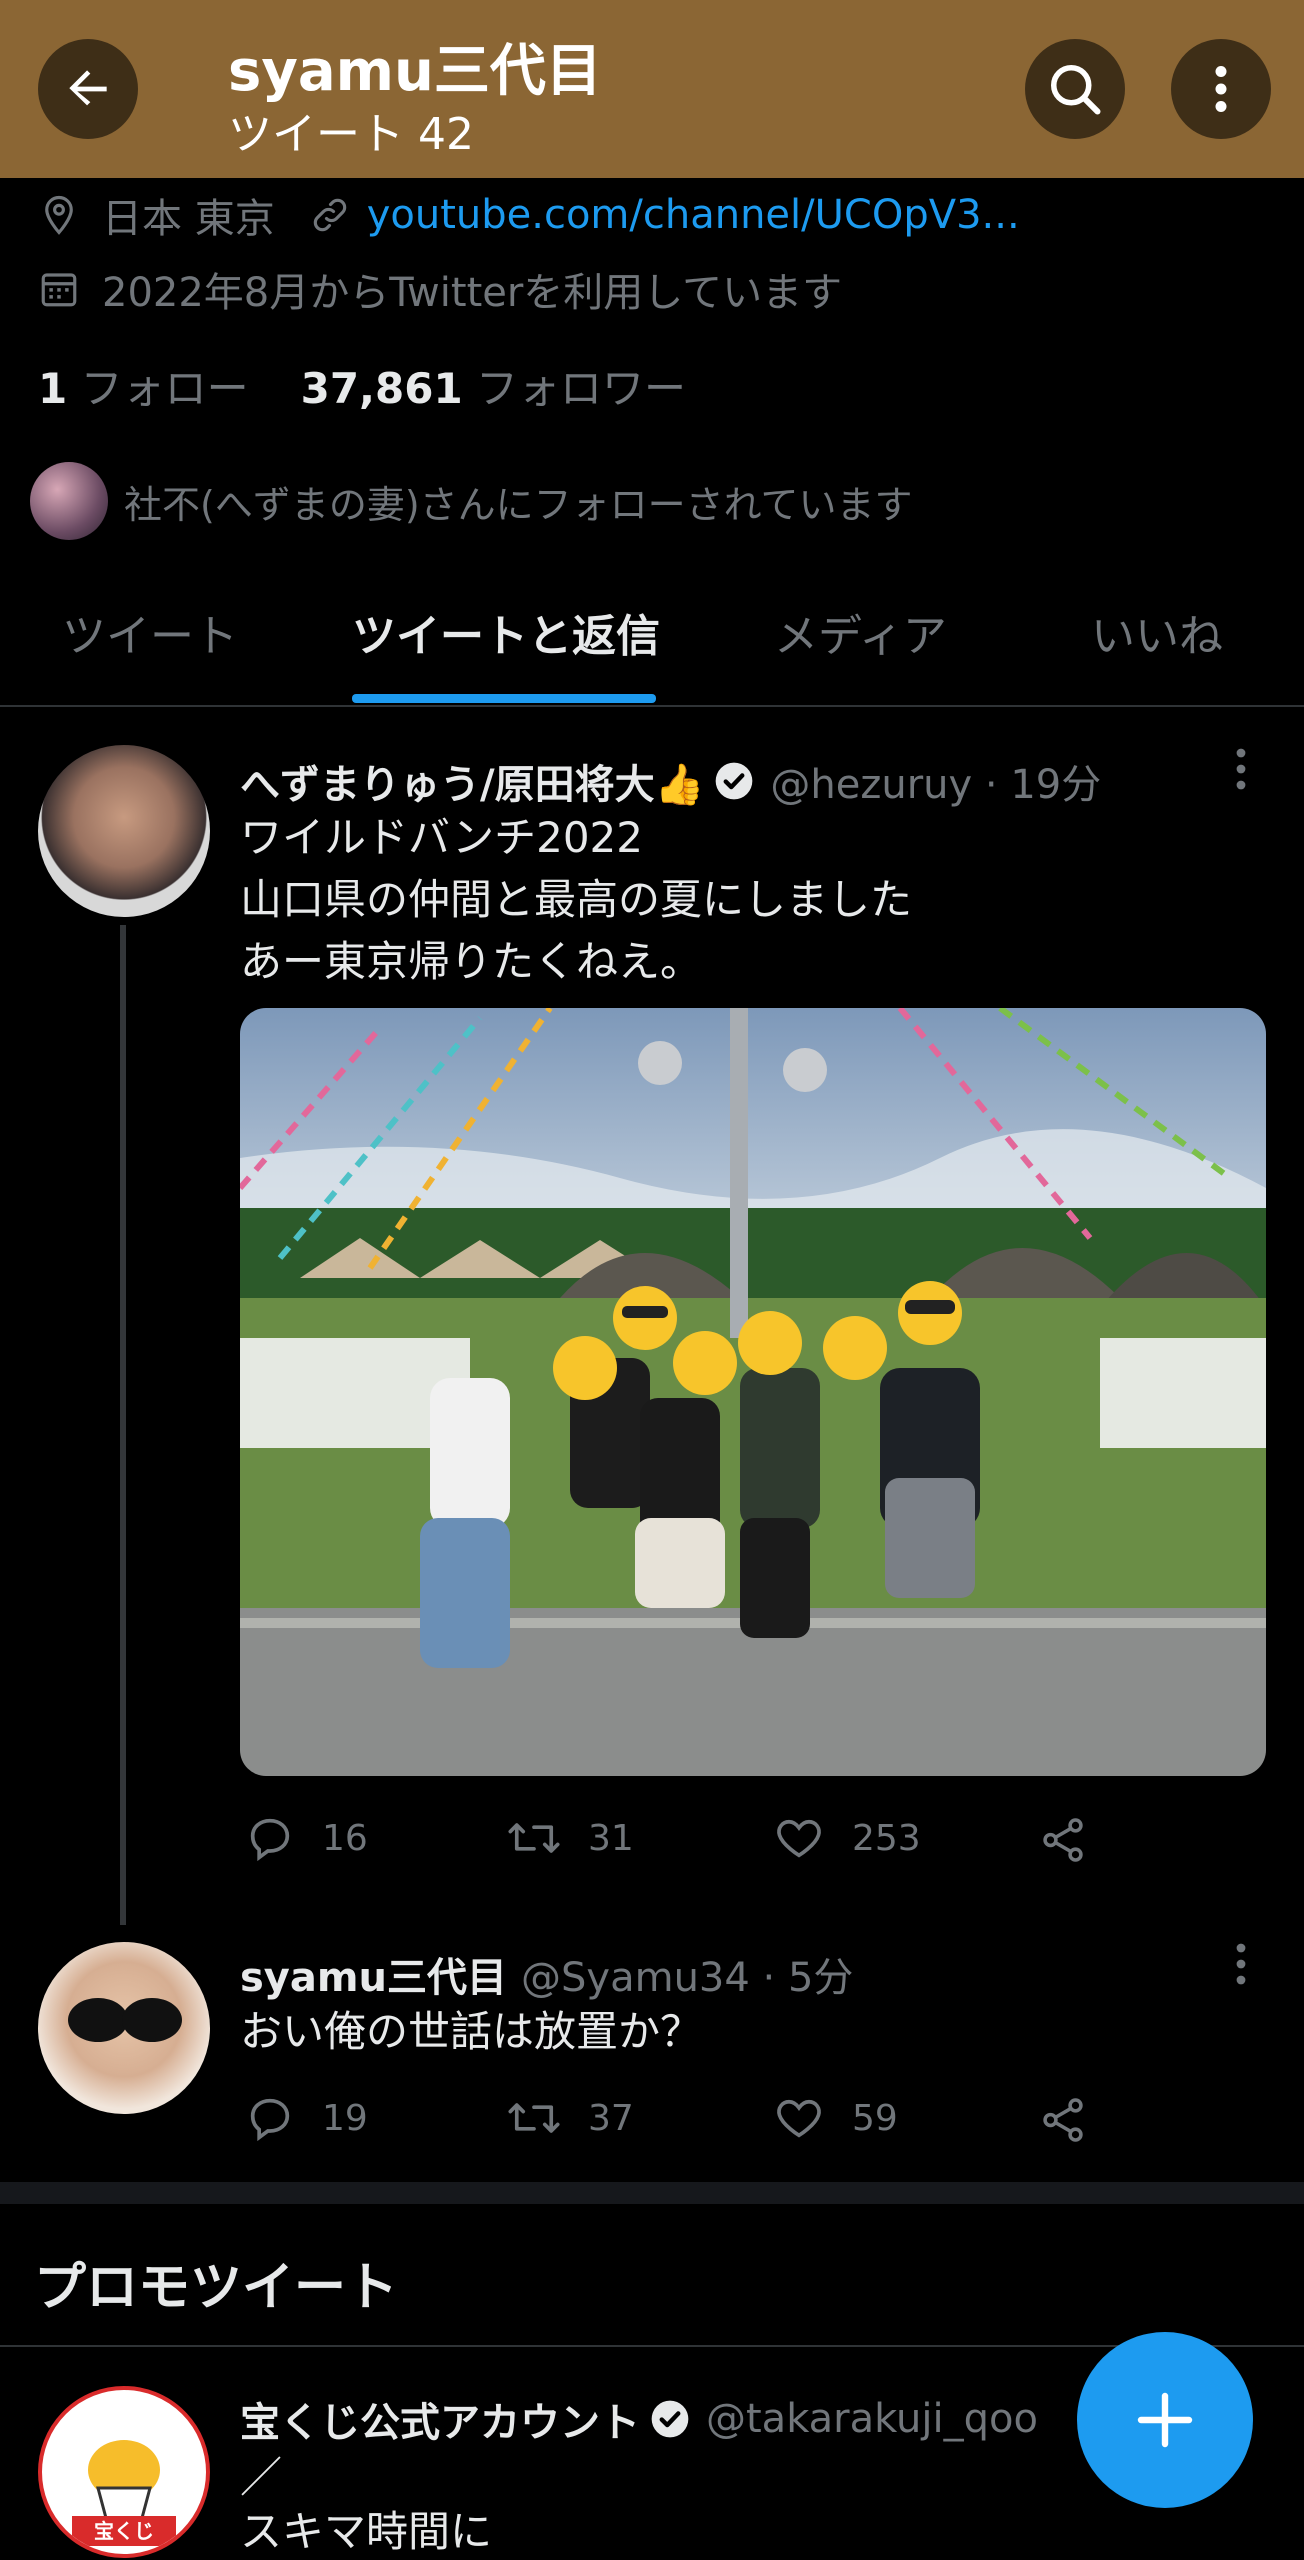  What do you see at coordinates (150, 632) in the screenshot?
I see `tab-tweets: ツイート` at bounding box center [150, 632].